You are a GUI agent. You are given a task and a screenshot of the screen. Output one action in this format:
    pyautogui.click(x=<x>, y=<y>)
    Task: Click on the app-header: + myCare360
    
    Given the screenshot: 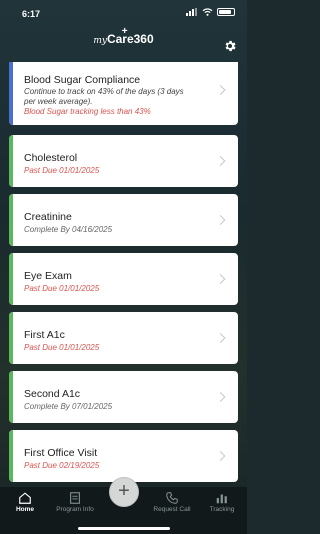 What is the action you would take?
    pyautogui.click(x=123, y=44)
    